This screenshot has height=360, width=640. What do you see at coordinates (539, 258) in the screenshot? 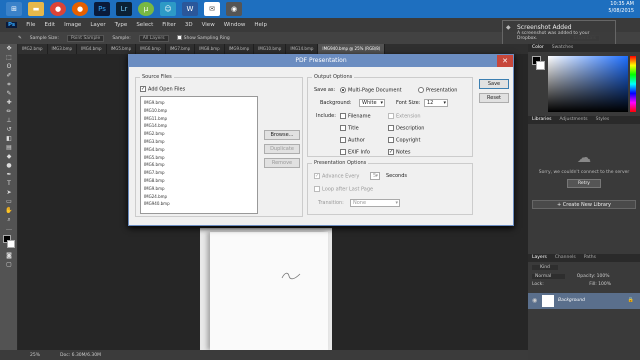
I see `tab-layers: Layers` at bounding box center [539, 258].